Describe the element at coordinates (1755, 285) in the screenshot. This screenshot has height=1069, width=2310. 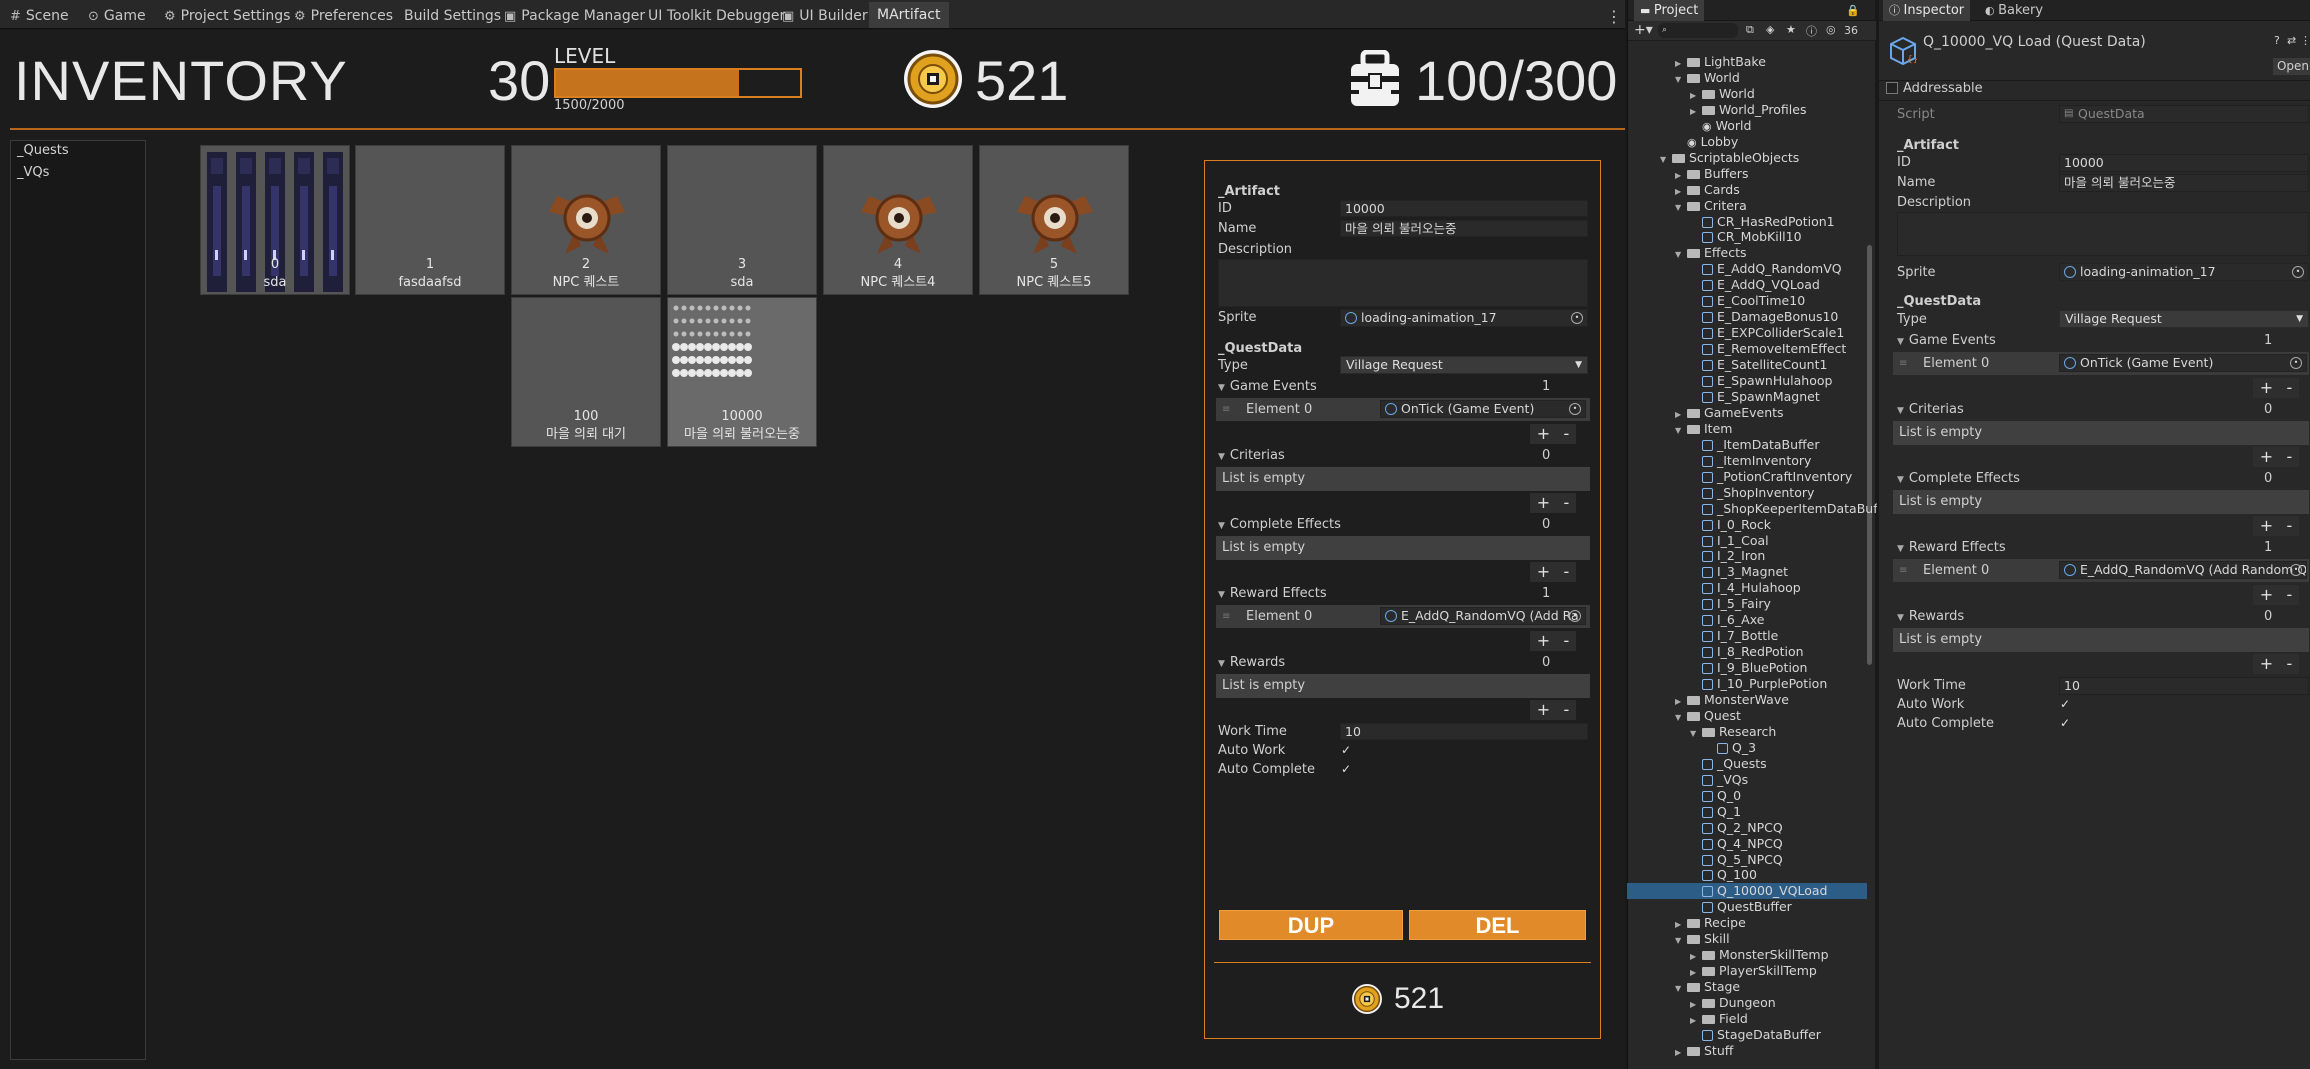
I see `tree-asset-item: E_AddQ_VQLoad` at that location.